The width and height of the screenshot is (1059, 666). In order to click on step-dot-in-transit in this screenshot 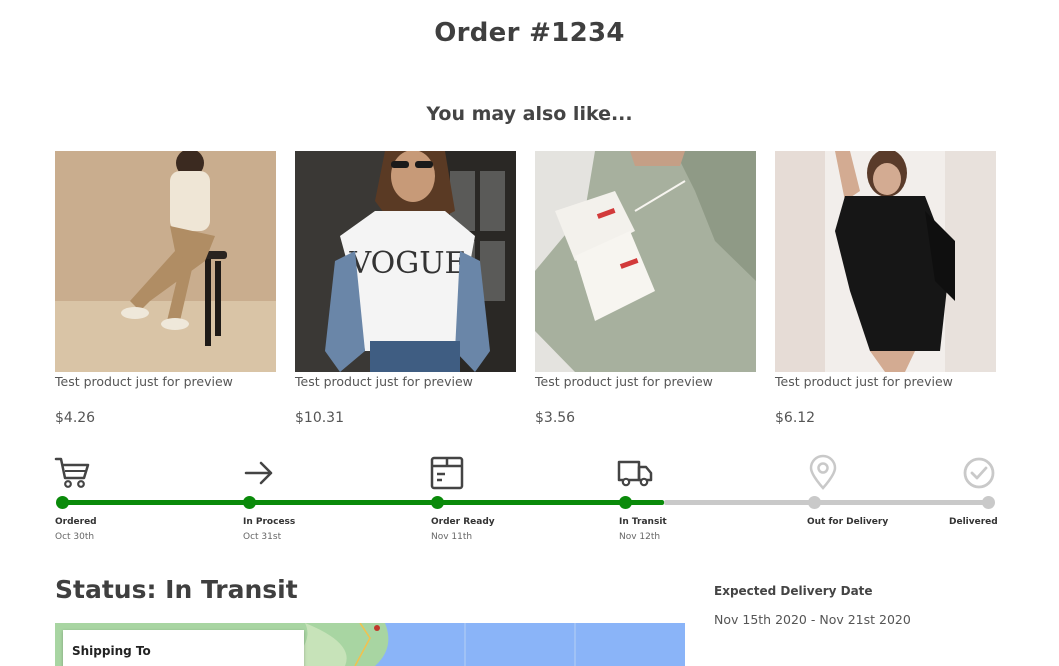, I will do `click(625, 502)`.